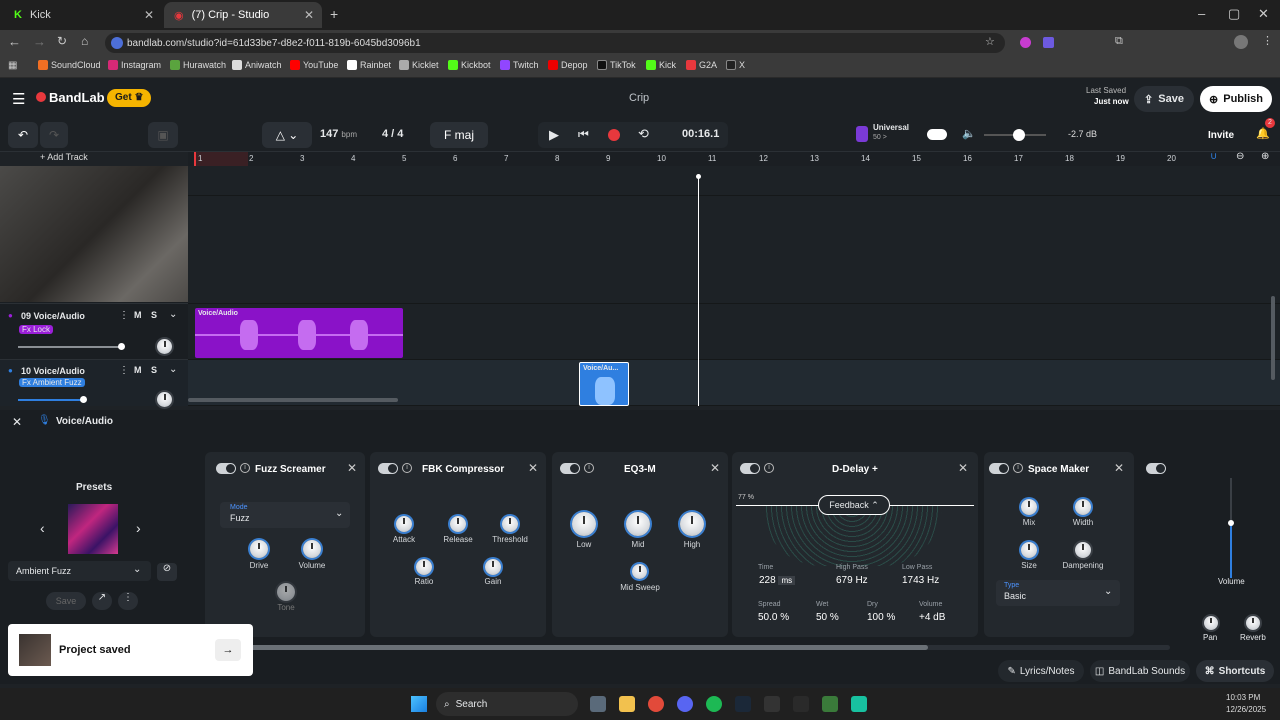 The image size is (1280, 720). Describe the element at coordinates (102, 601) in the screenshot. I see `share-icon: ↗` at that location.